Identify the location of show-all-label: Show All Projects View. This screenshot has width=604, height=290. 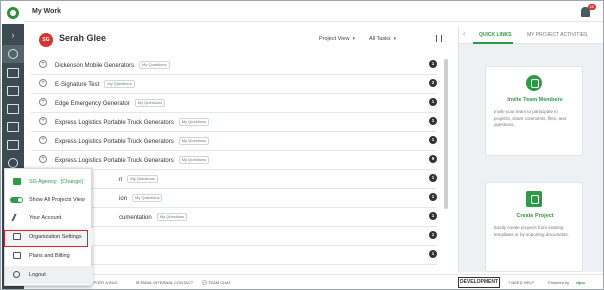
(57, 200).